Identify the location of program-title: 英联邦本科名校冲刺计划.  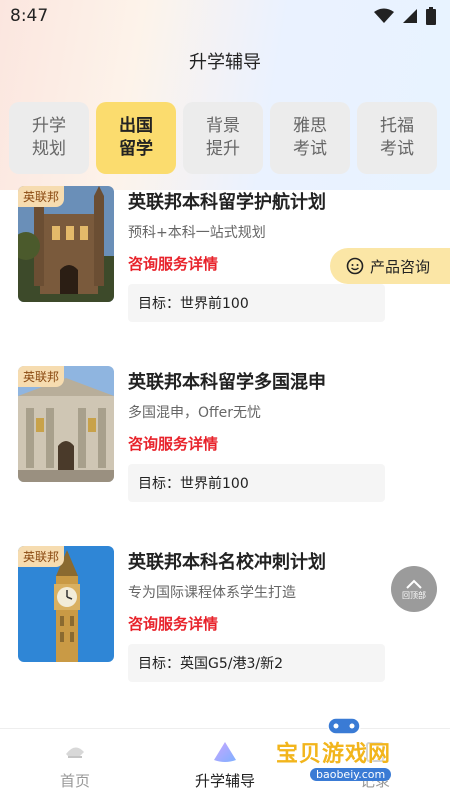
(227, 562).